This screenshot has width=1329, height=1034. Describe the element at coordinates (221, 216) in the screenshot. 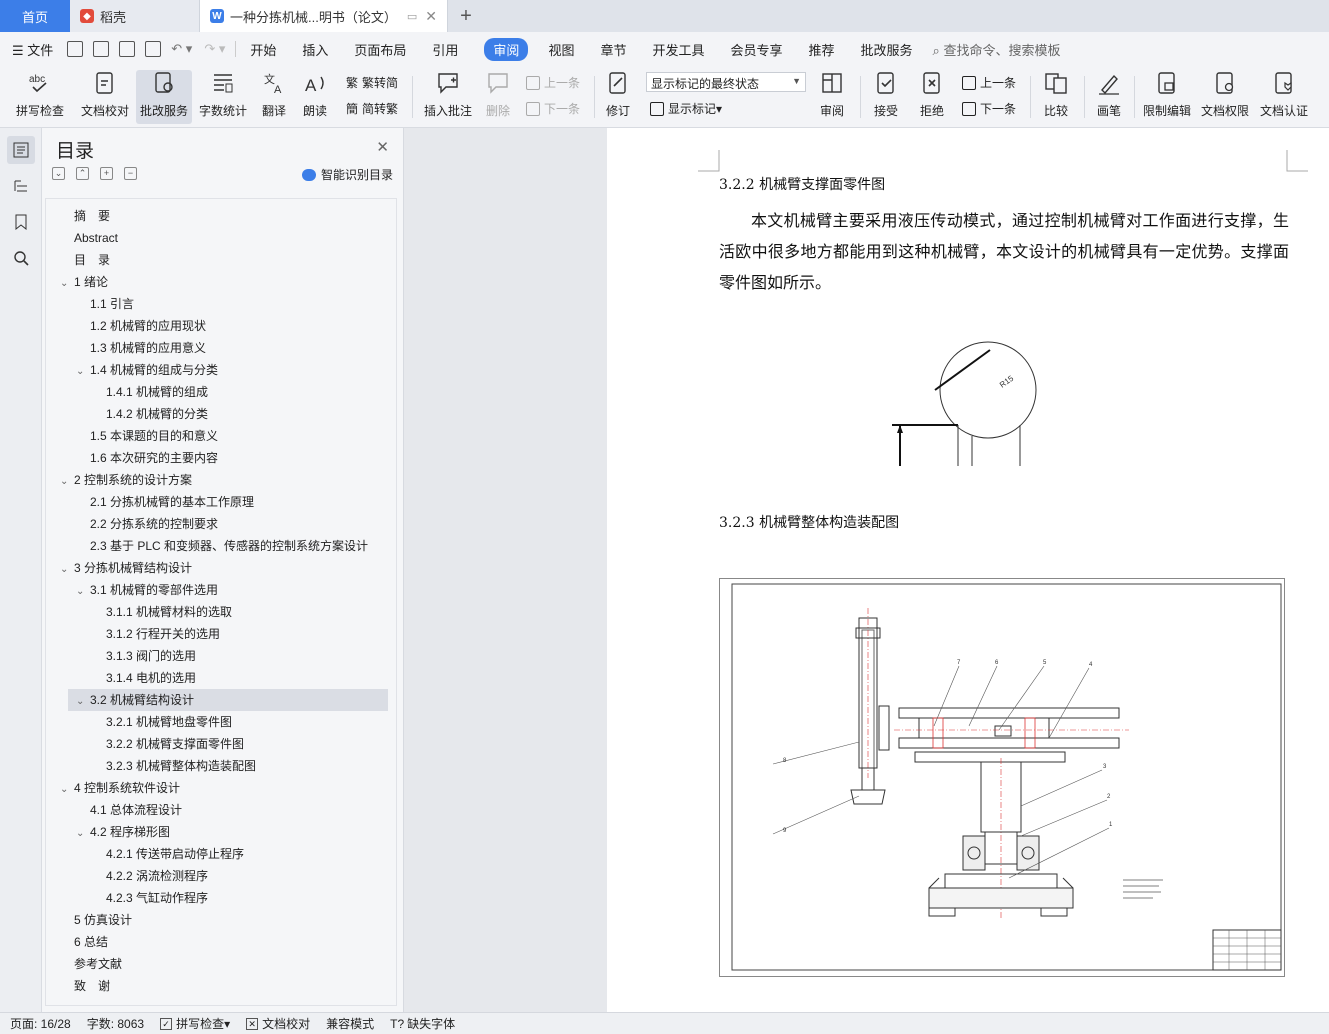

I see `toc-item: 摘 要` at that location.